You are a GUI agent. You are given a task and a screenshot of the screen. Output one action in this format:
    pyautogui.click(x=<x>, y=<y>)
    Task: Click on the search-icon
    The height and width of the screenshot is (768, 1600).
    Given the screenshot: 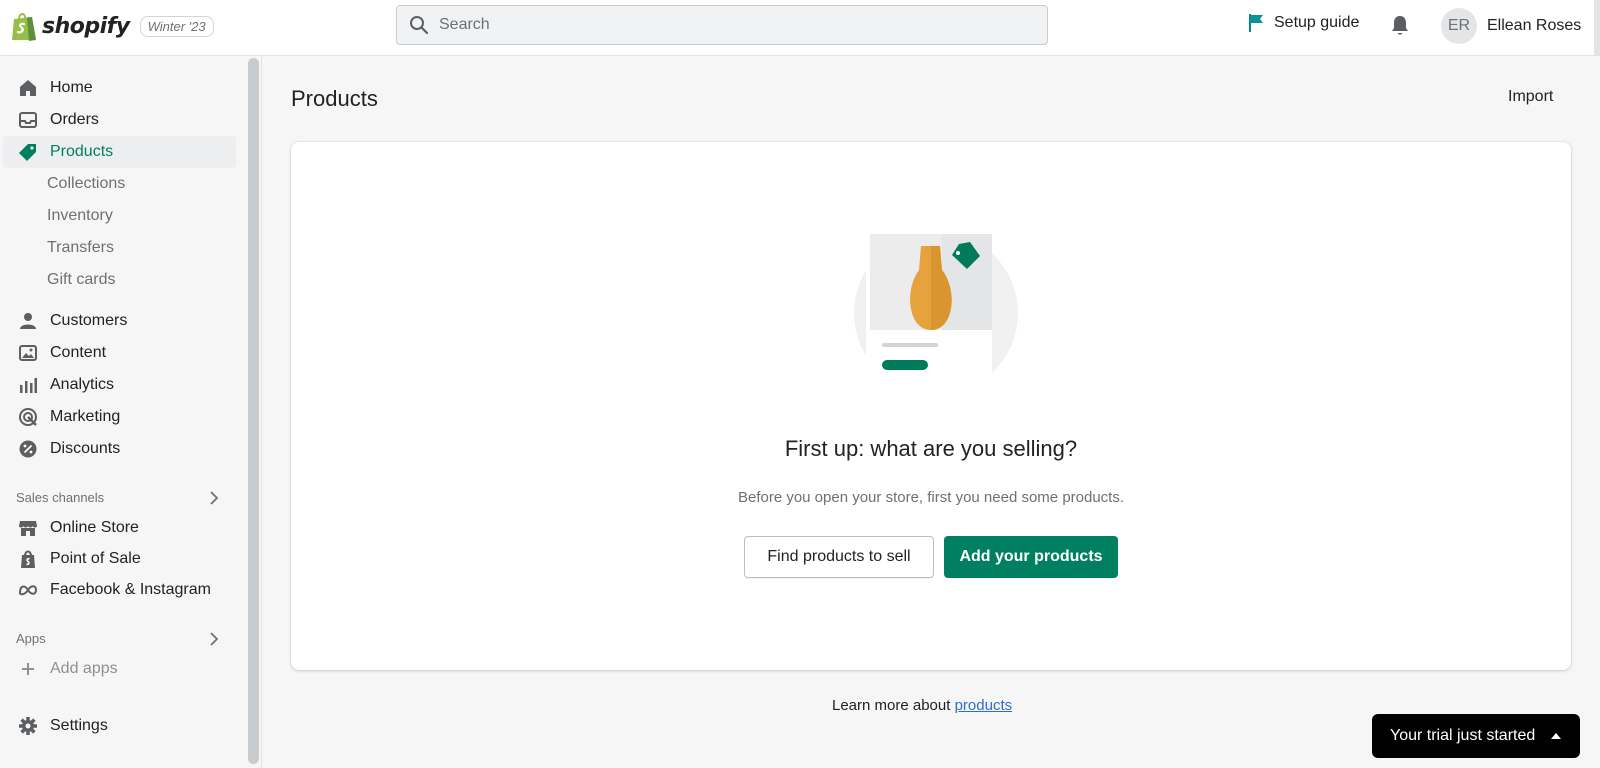 What is the action you would take?
    pyautogui.click(x=419, y=25)
    